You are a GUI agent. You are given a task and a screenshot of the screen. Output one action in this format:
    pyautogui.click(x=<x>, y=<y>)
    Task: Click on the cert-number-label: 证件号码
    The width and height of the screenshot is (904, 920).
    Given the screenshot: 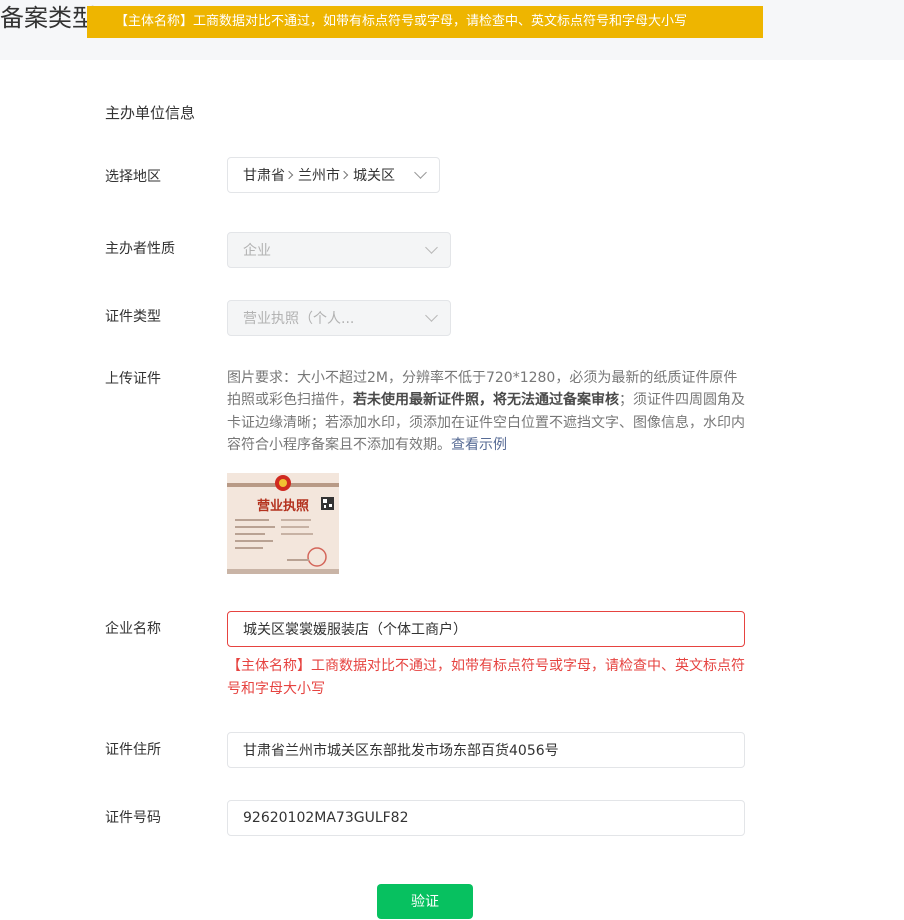 What is the action you would take?
    pyautogui.click(x=133, y=818)
    